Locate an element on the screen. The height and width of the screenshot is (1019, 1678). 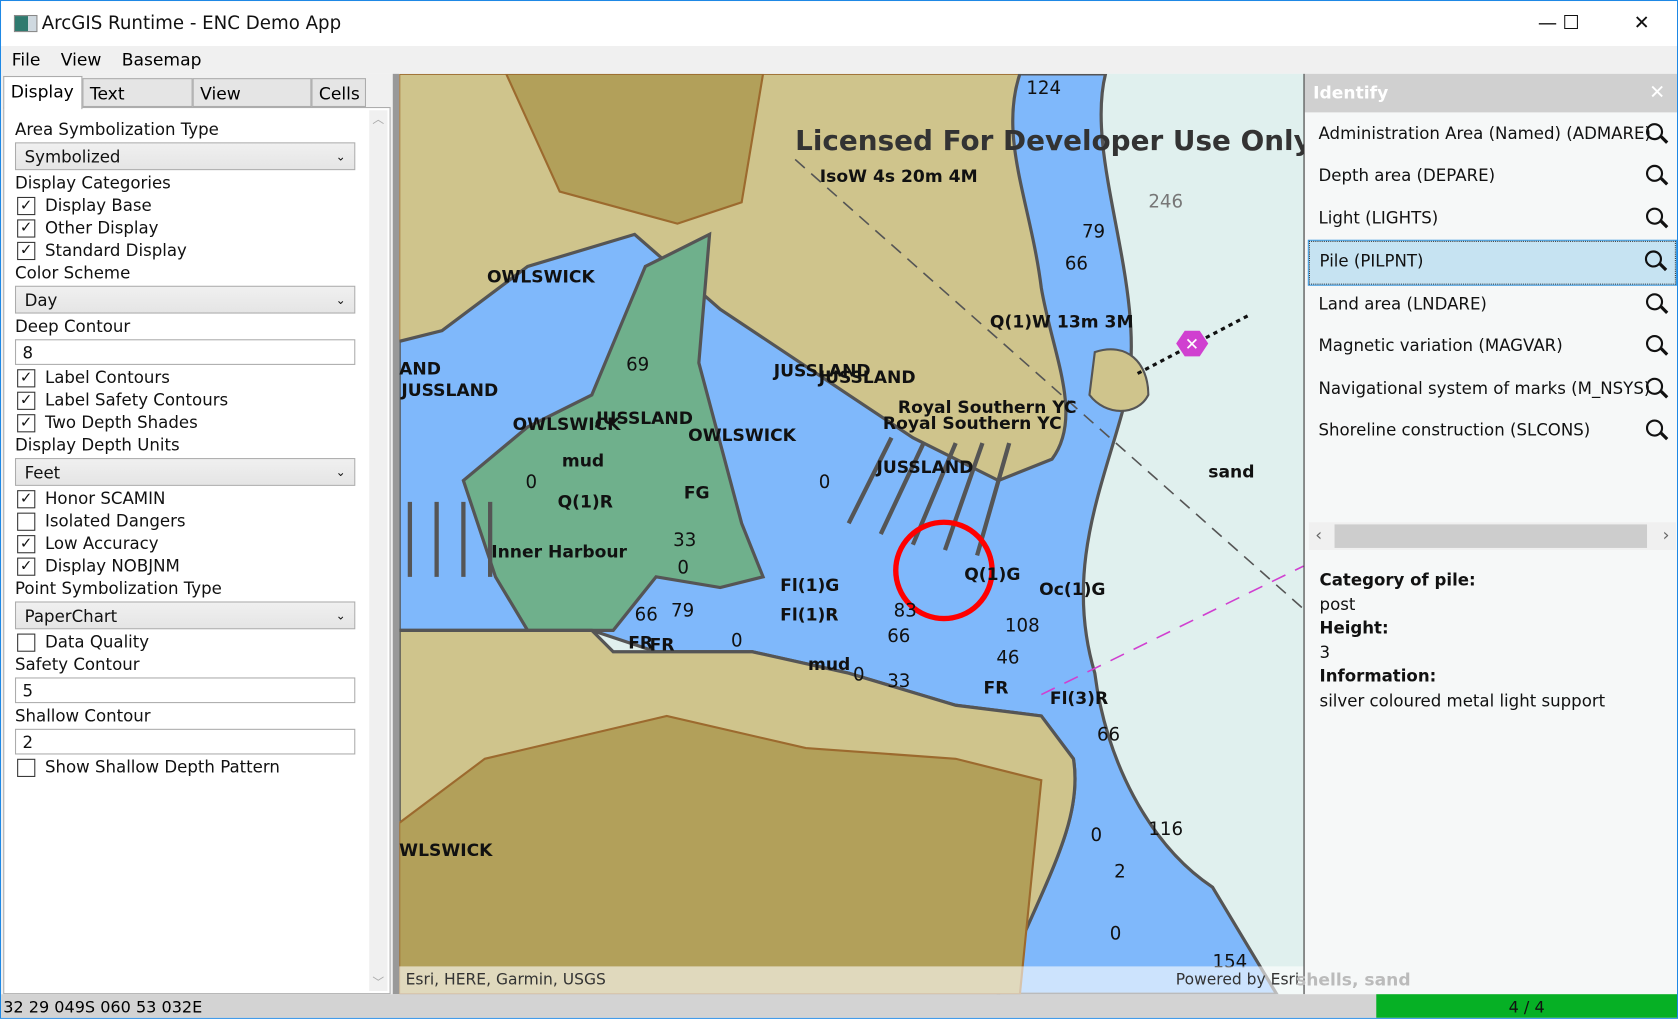
map-label: mud is located at coordinates (829, 664).